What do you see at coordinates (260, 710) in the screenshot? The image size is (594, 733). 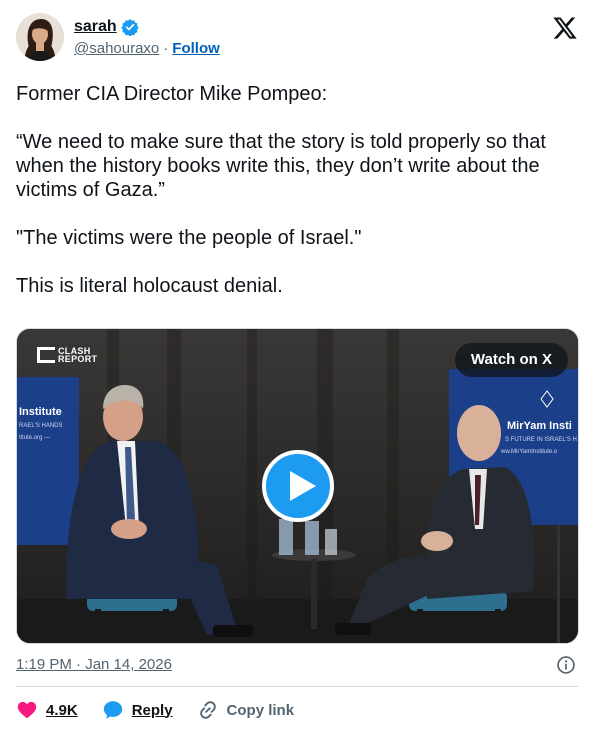 I see `copy-link-label: Copy link` at bounding box center [260, 710].